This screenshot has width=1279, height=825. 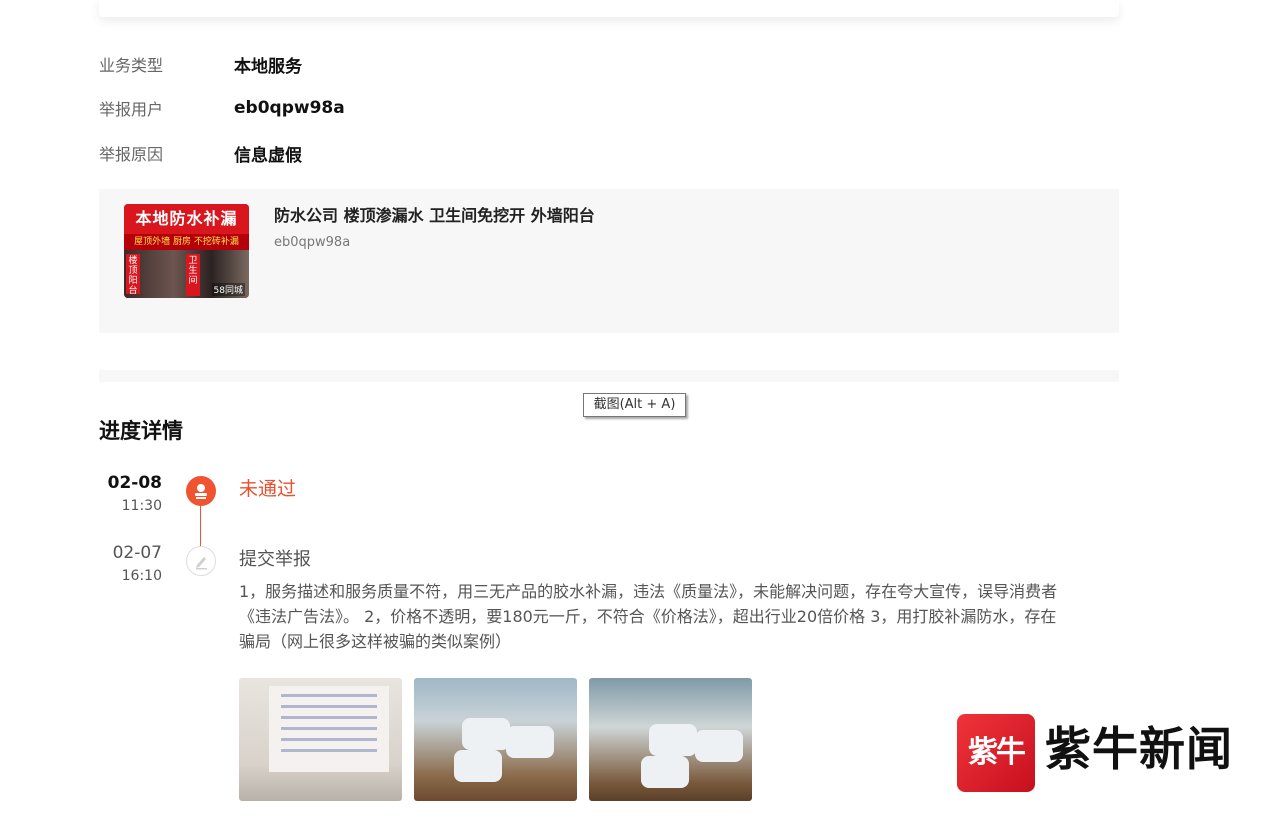 I want to click on thumb-right-label: 卫生间, so click(x=193, y=275).